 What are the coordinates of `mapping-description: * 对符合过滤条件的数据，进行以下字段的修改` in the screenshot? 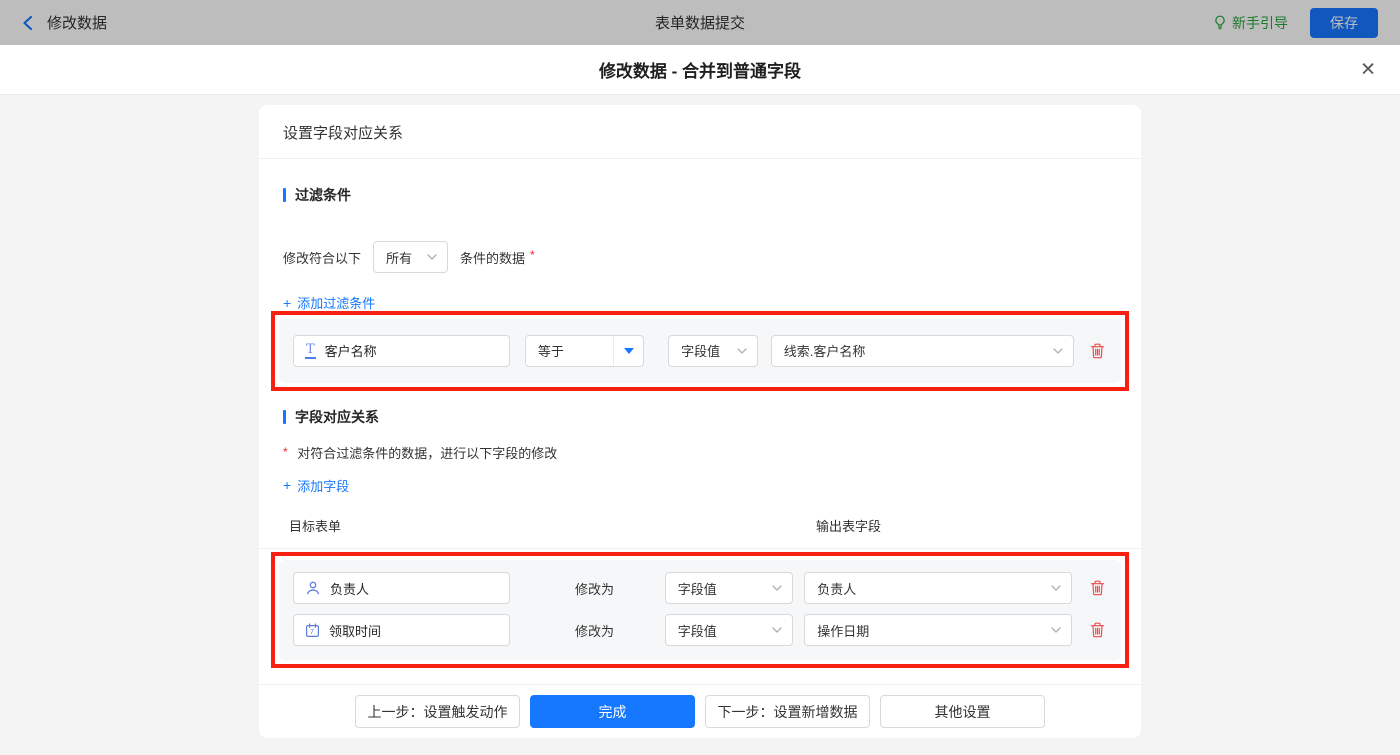 It's located at (700, 452).